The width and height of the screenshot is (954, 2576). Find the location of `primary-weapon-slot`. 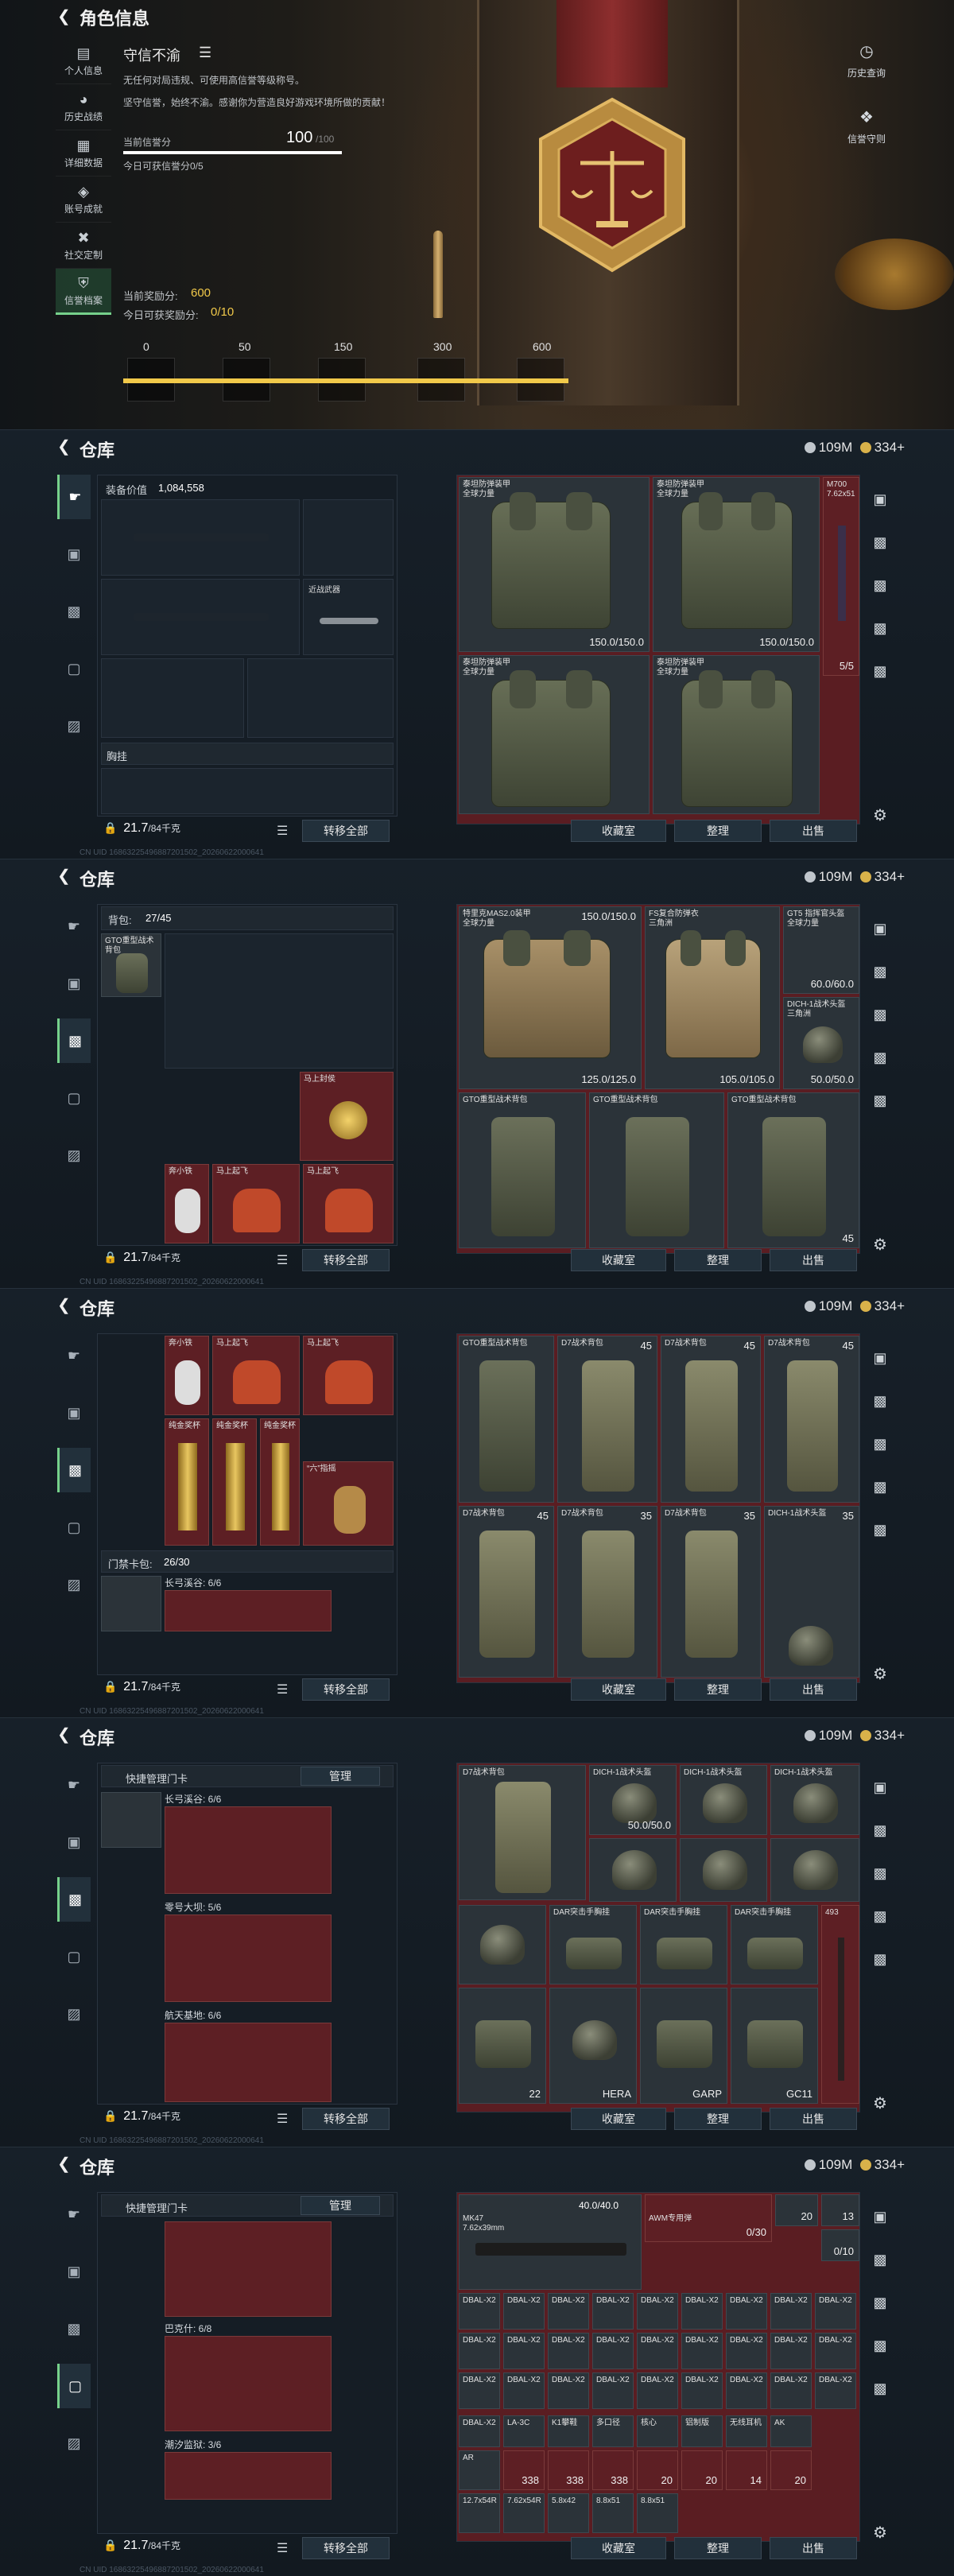

primary-weapon-slot is located at coordinates (200, 538).